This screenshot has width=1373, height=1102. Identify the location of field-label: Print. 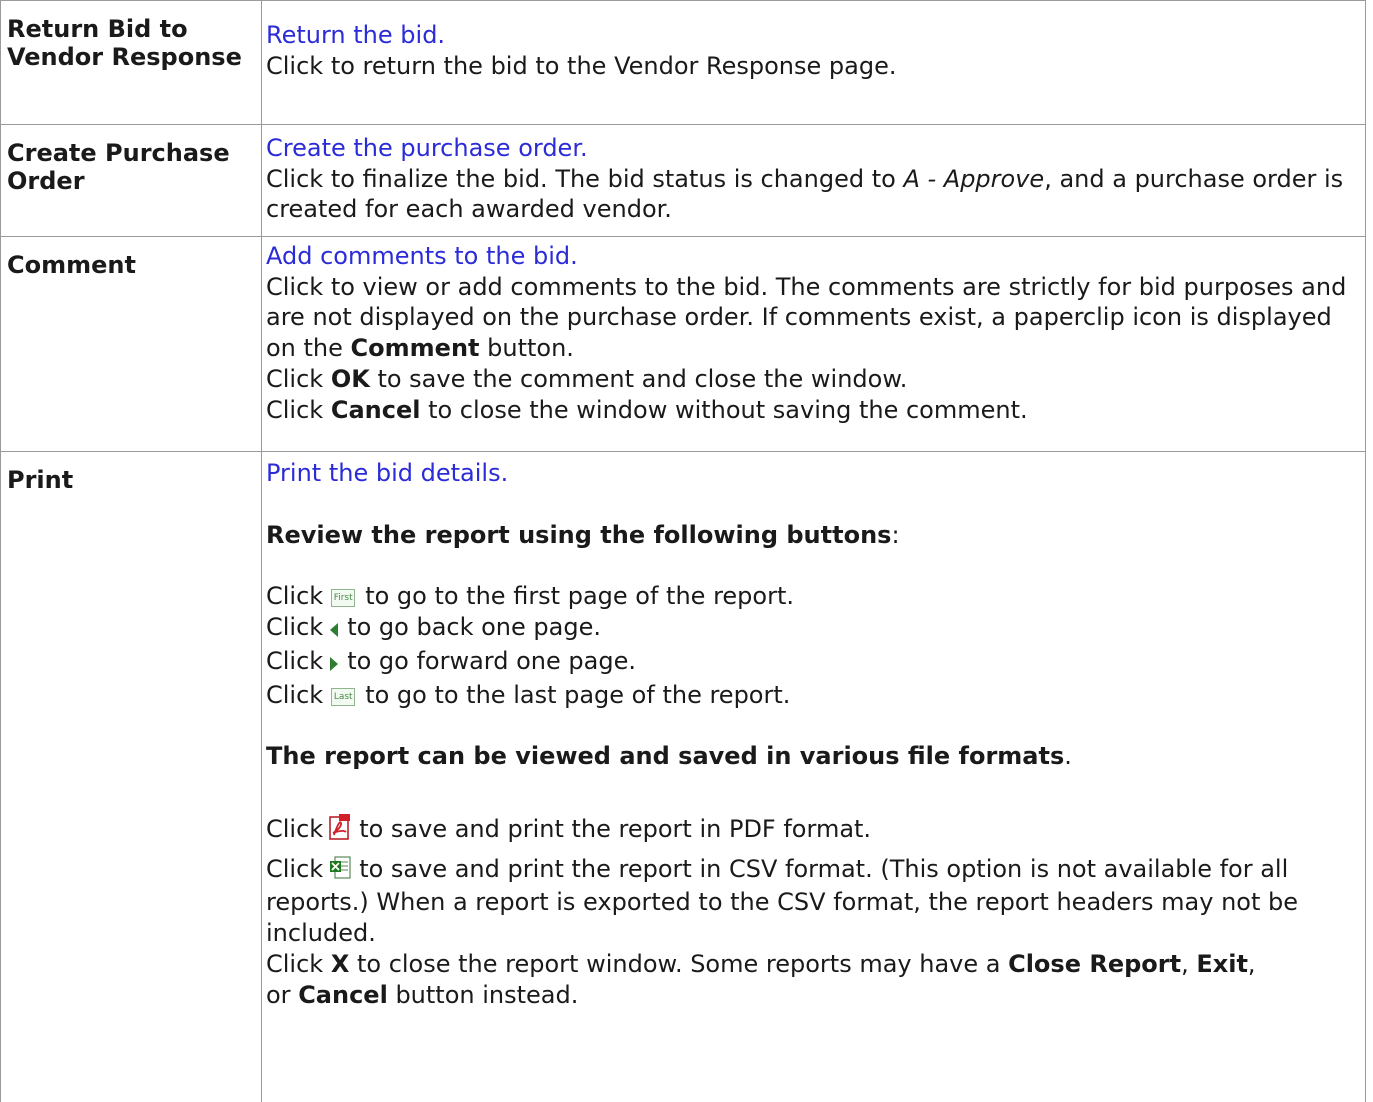
(131, 776).